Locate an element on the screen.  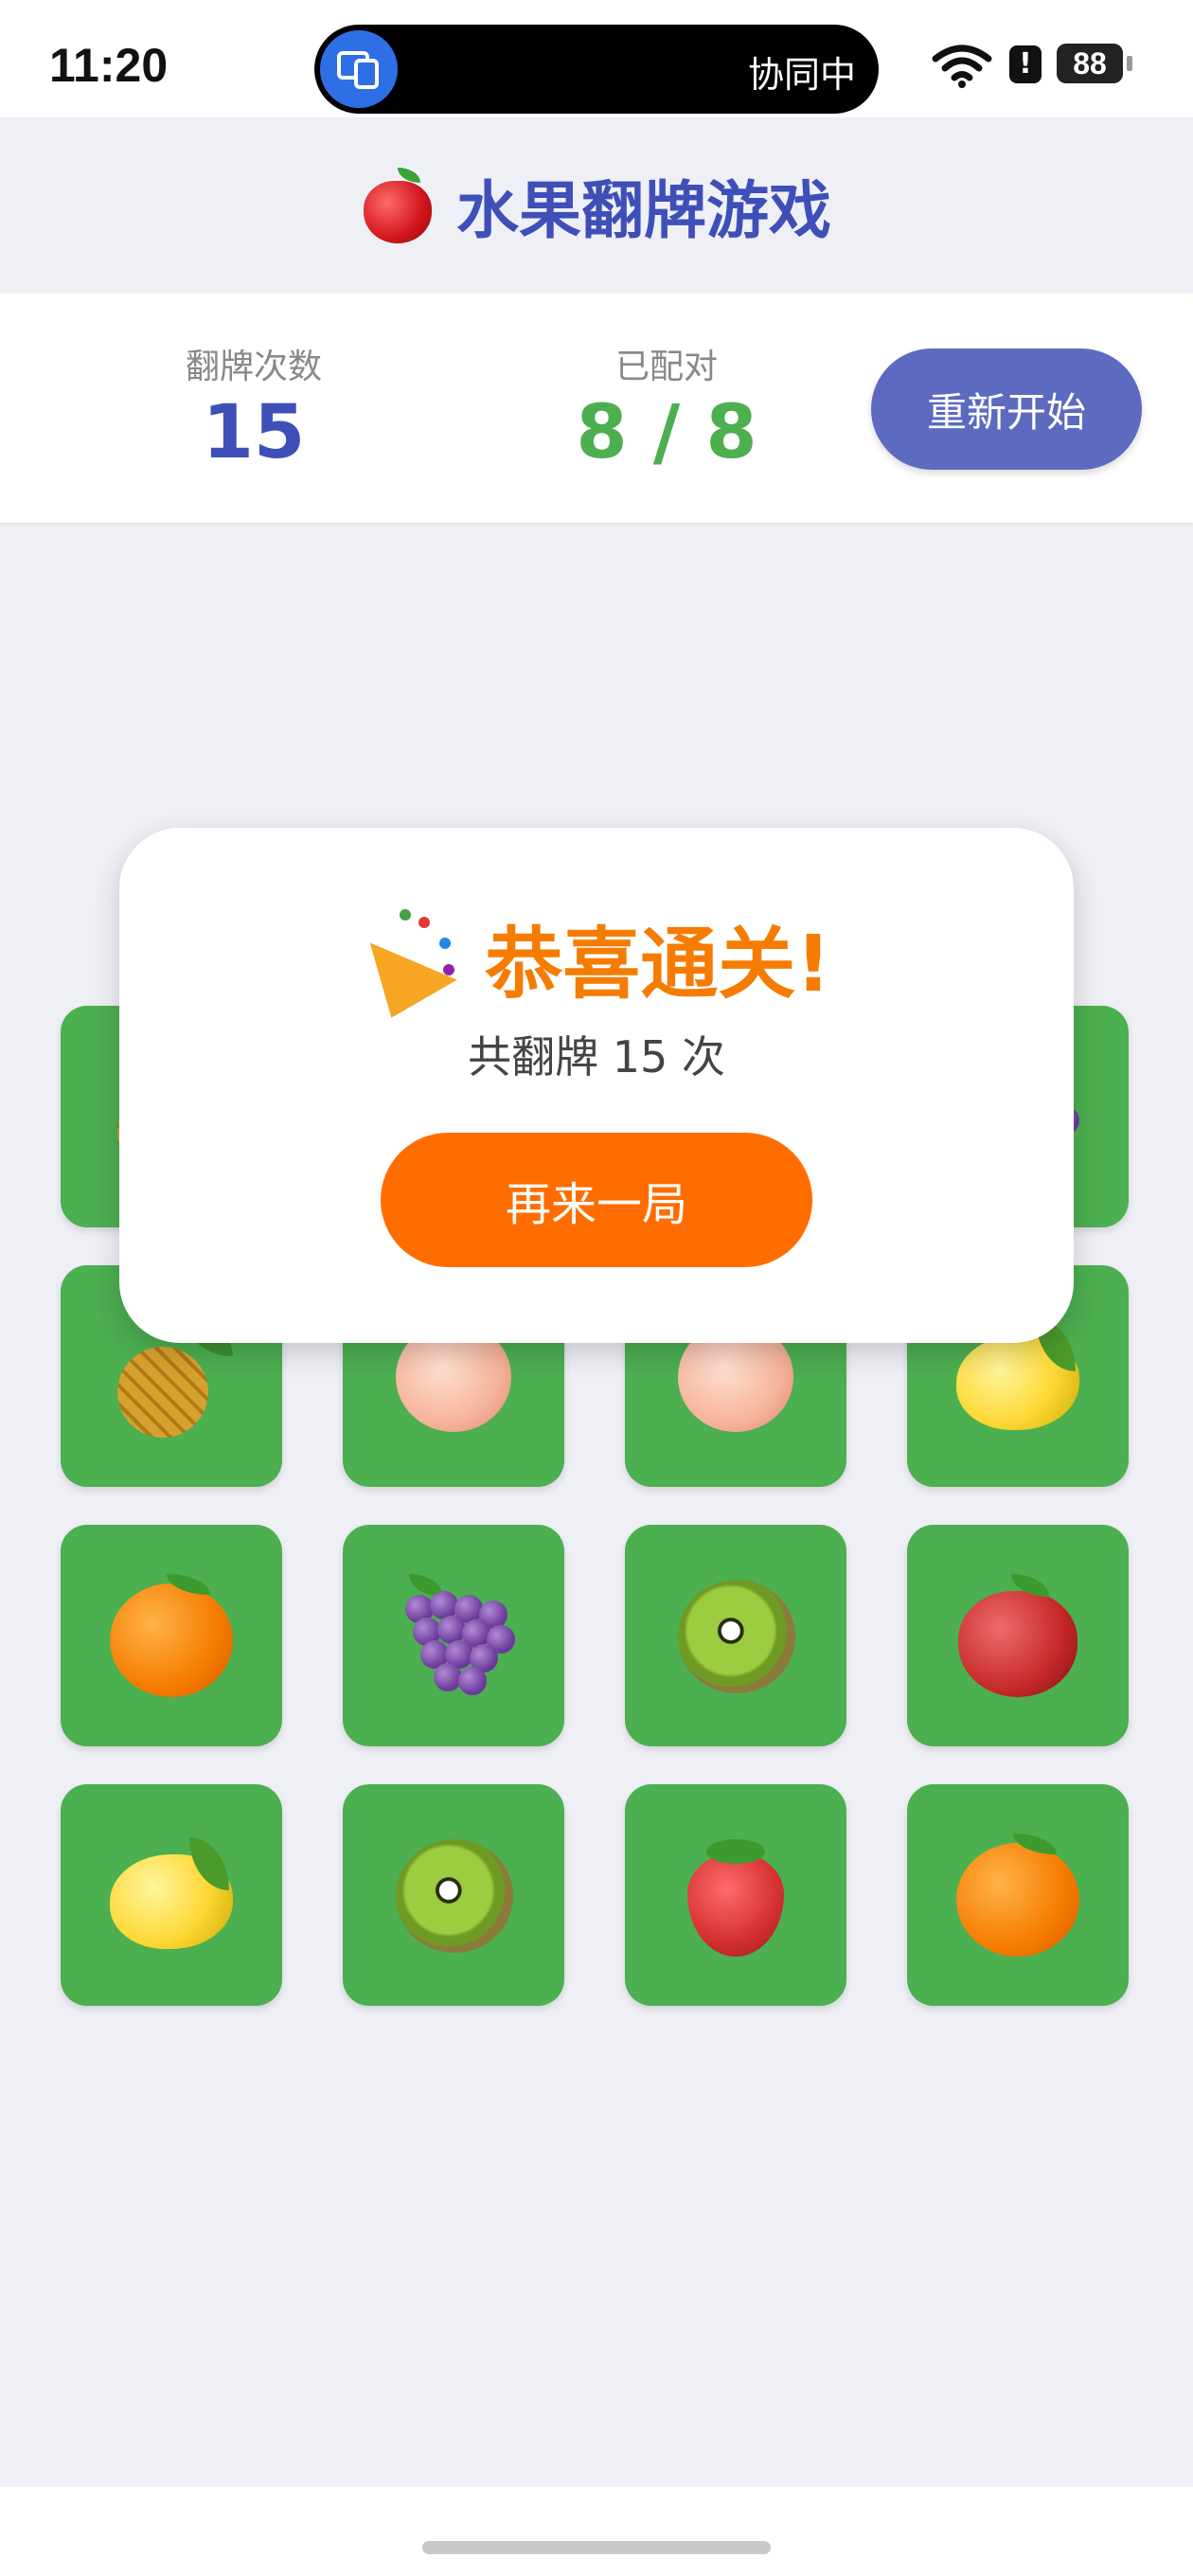
flips-value: 15 is located at coordinates (254, 432).